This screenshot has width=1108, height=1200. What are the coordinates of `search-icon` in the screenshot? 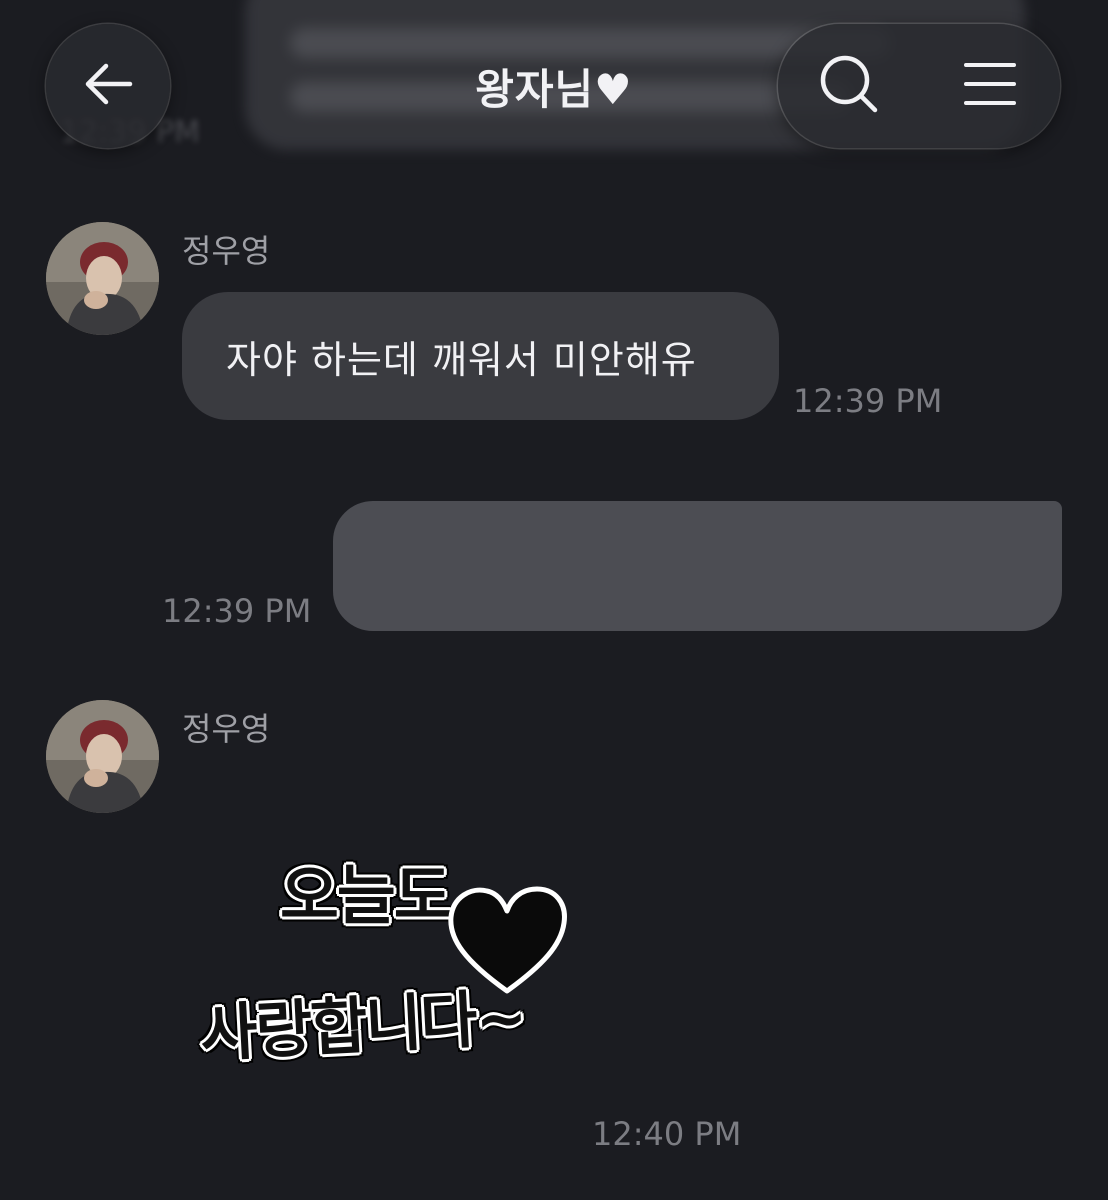 It's located at (849, 86).